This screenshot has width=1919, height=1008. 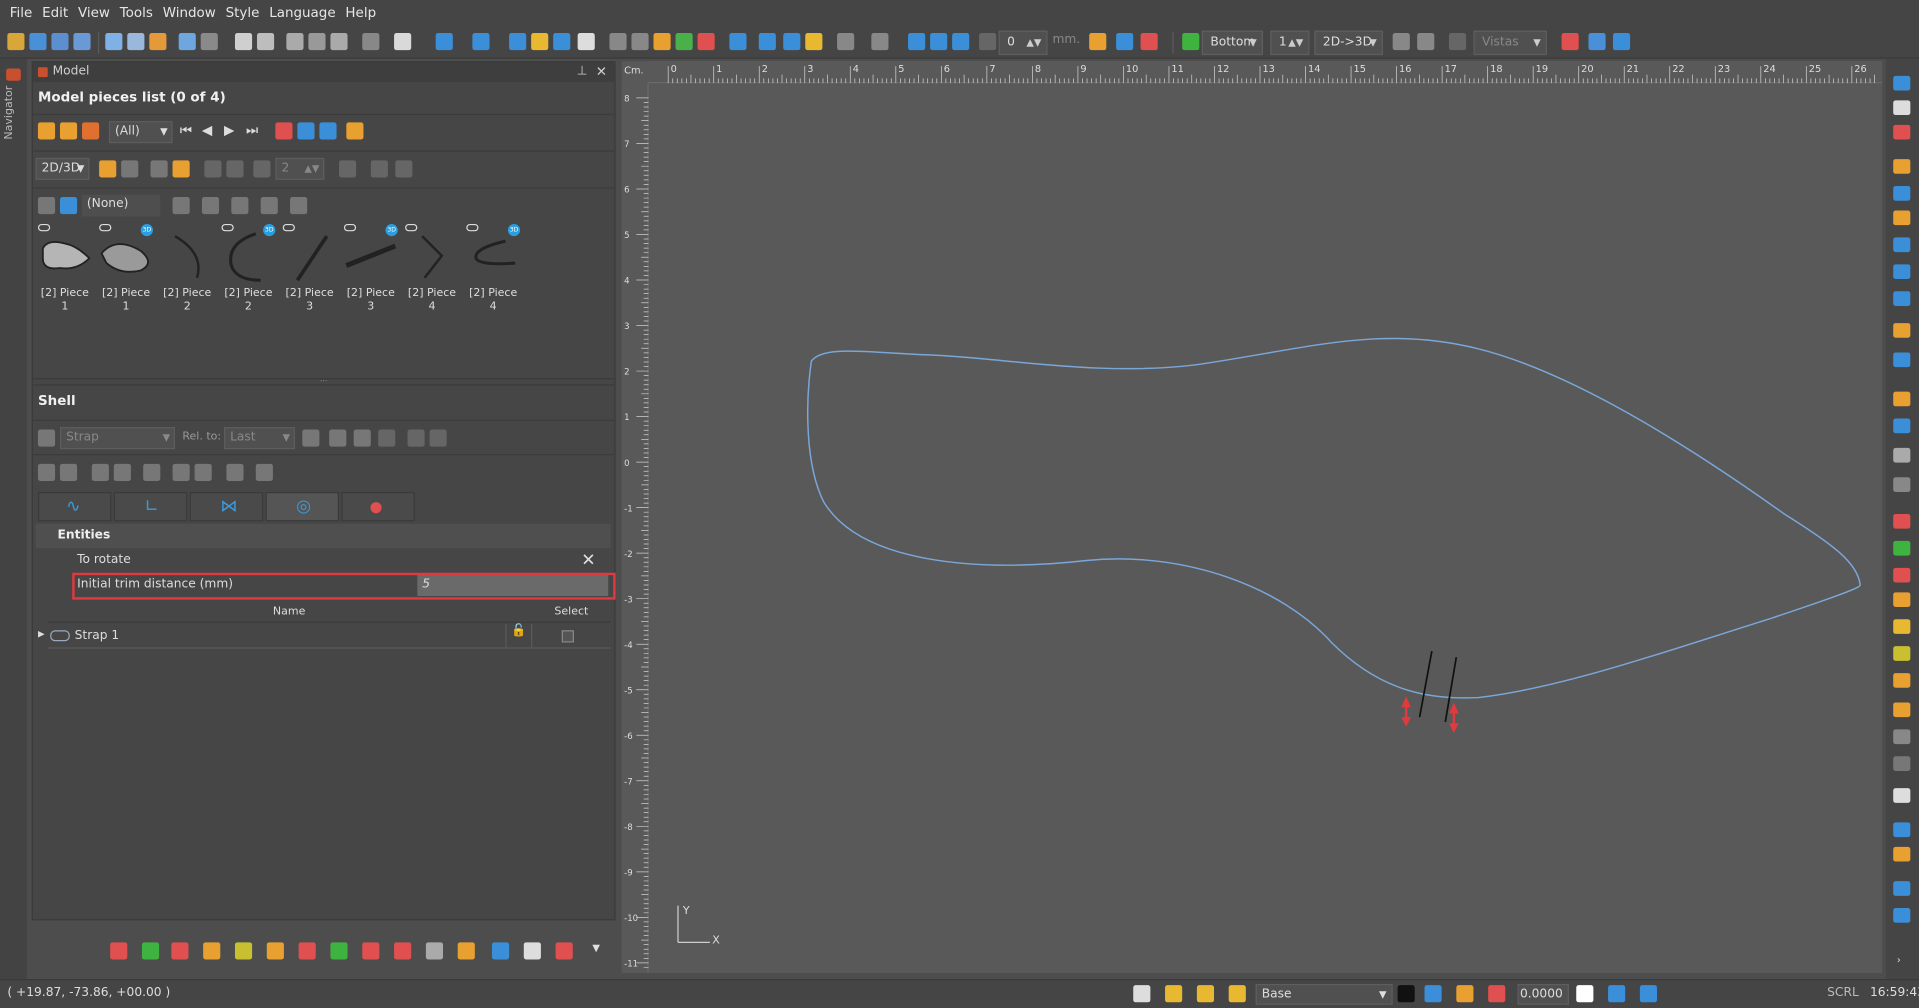 What do you see at coordinates (68, 472) in the screenshot?
I see `tool-22-icon` at bounding box center [68, 472].